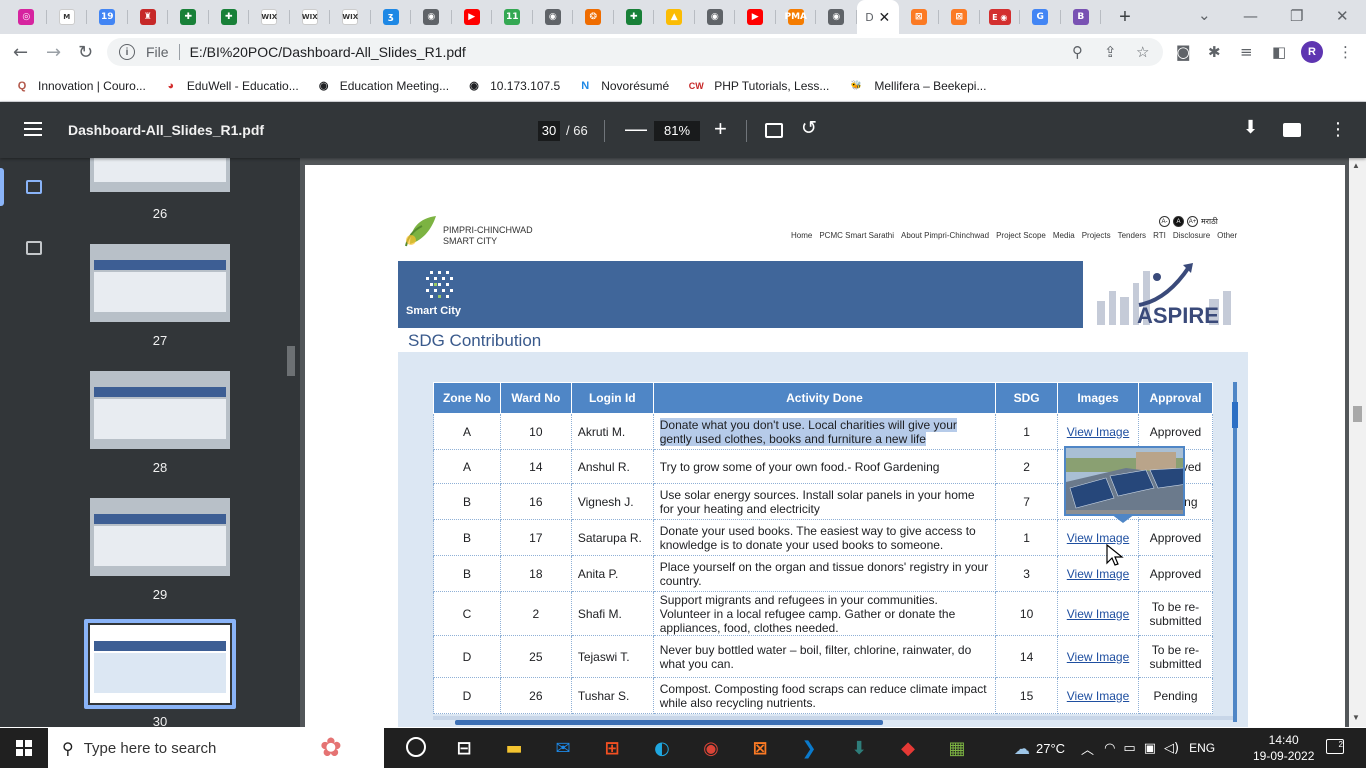 The image size is (1366, 768). What do you see at coordinates (1171, 748) in the screenshot?
I see `volume-icon: ◁)` at bounding box center [1171, 748].